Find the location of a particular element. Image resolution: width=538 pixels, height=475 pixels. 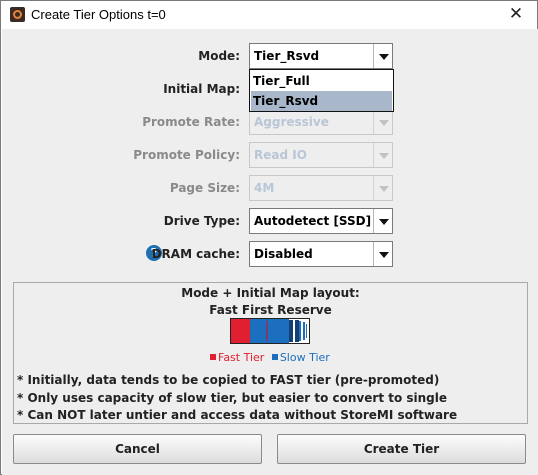

drive-type-value: Autodetect [SSD] is located at coordinates (313, 221).